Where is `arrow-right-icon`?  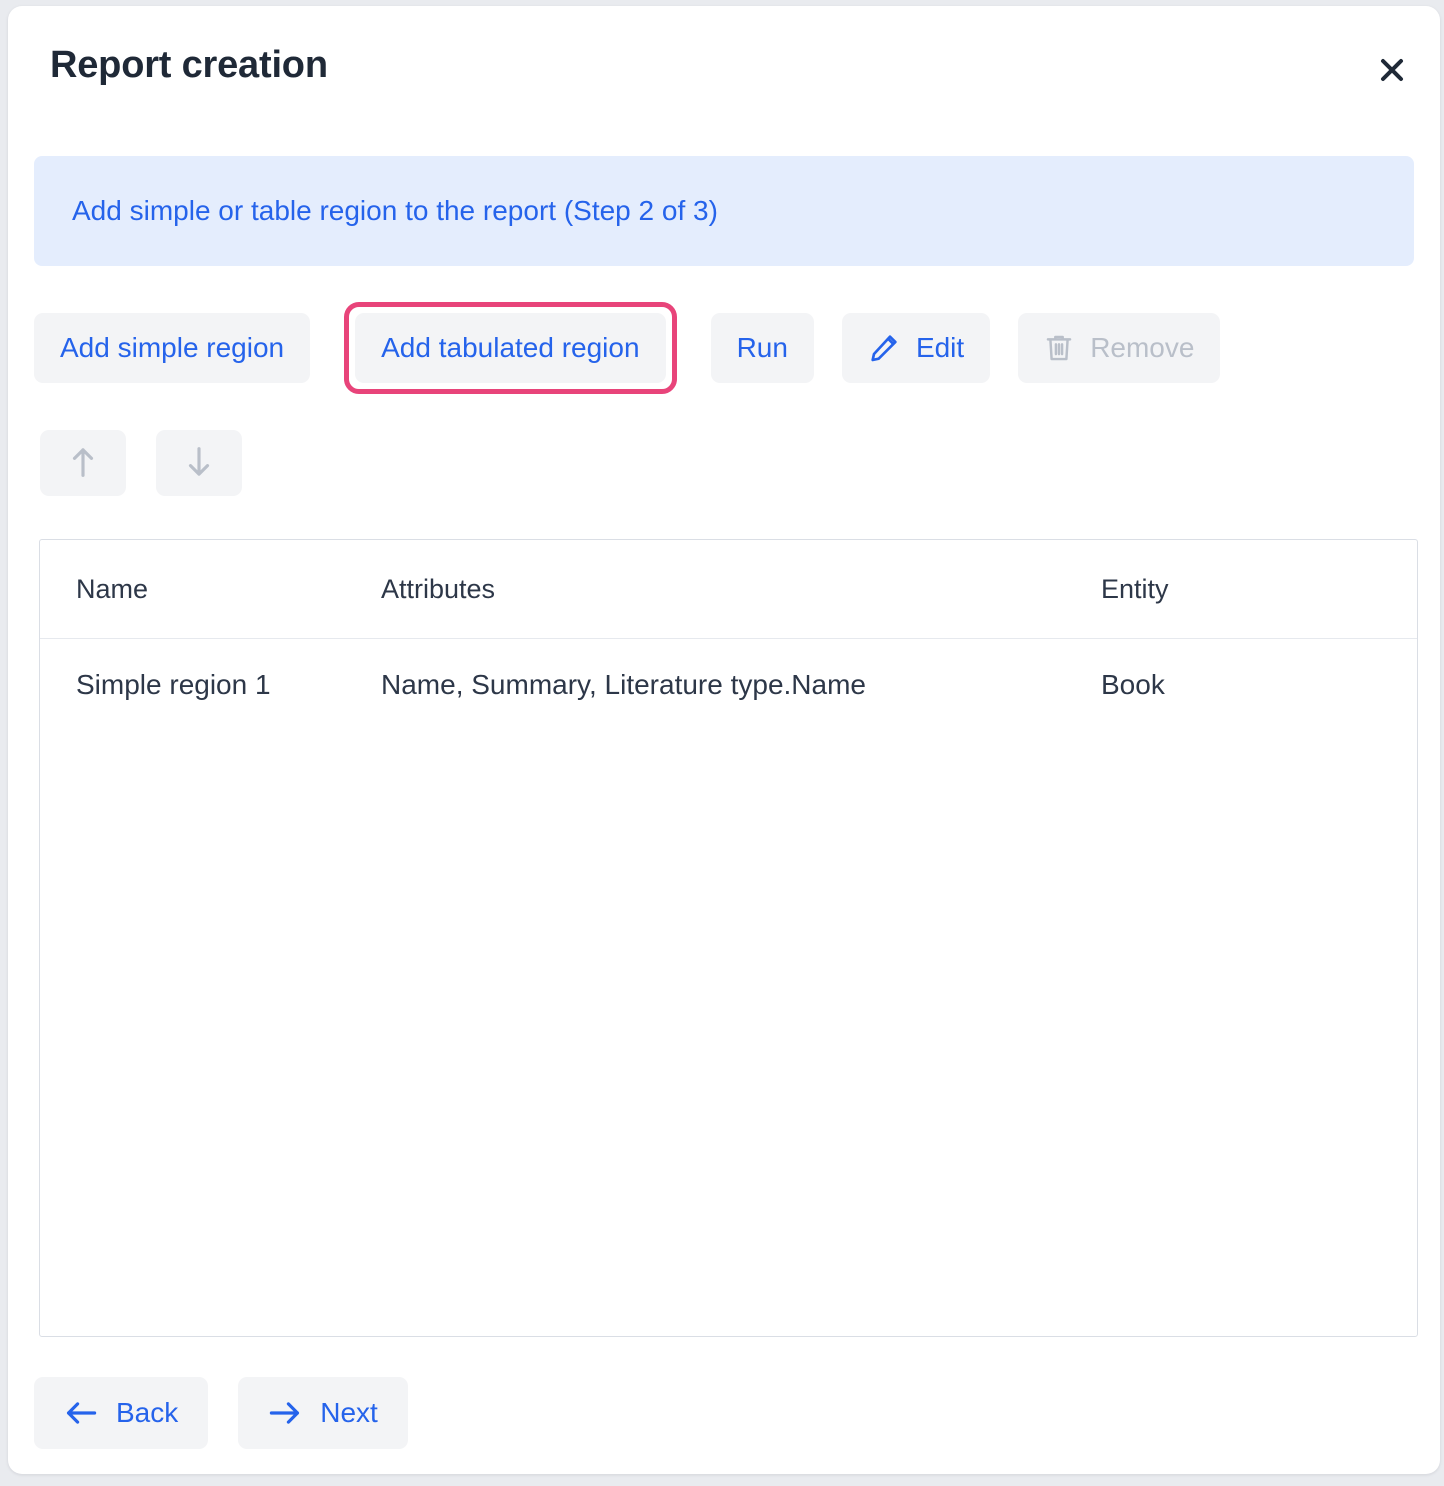 arrow-right-icon is located at coordinates (285, 1413).